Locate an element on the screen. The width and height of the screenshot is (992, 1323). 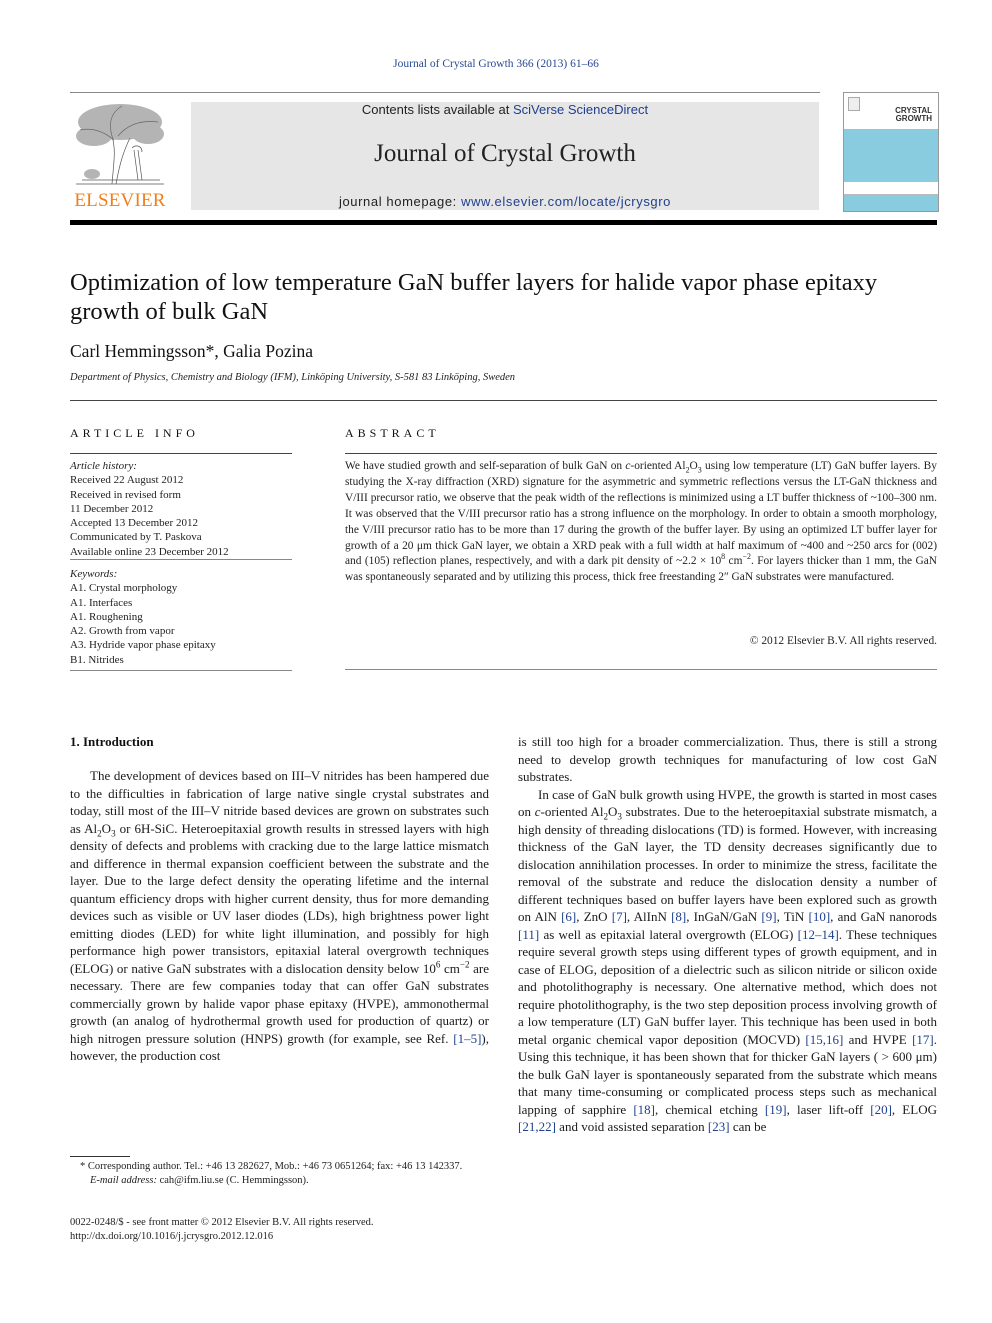
keyword: A1. Crystal morphology is located at coordinates (124, 588).